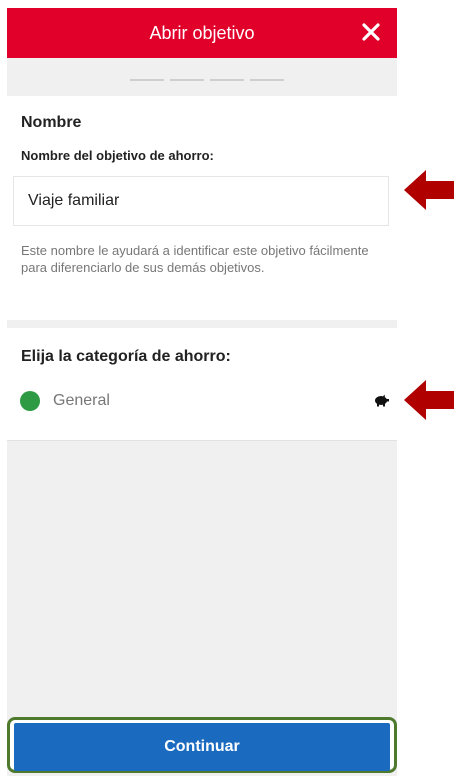 The width and height of the screenshot is (461, 776). What do you see at coordinates (30, 401) in the screenshot?
I see `category-color-dot` at bounding box center [30, 401].